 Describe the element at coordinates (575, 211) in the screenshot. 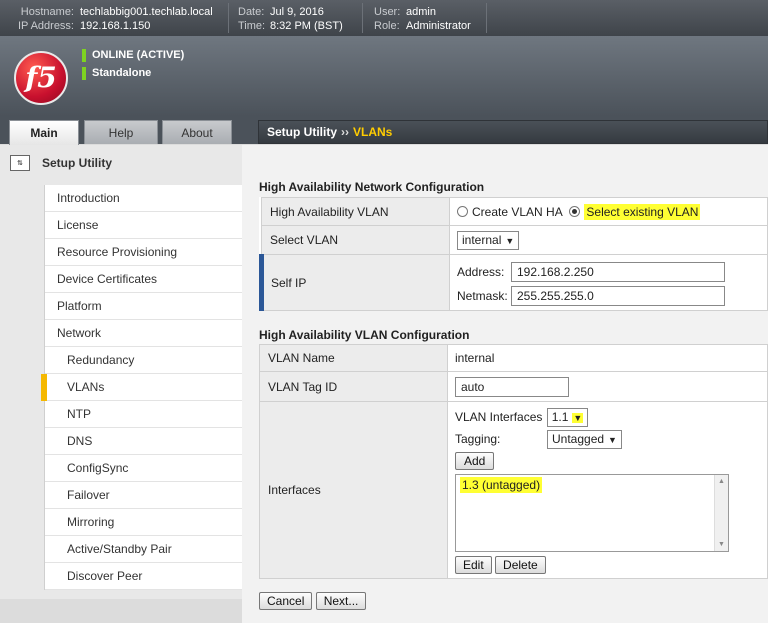

I see `select-existing-radio` at that location.